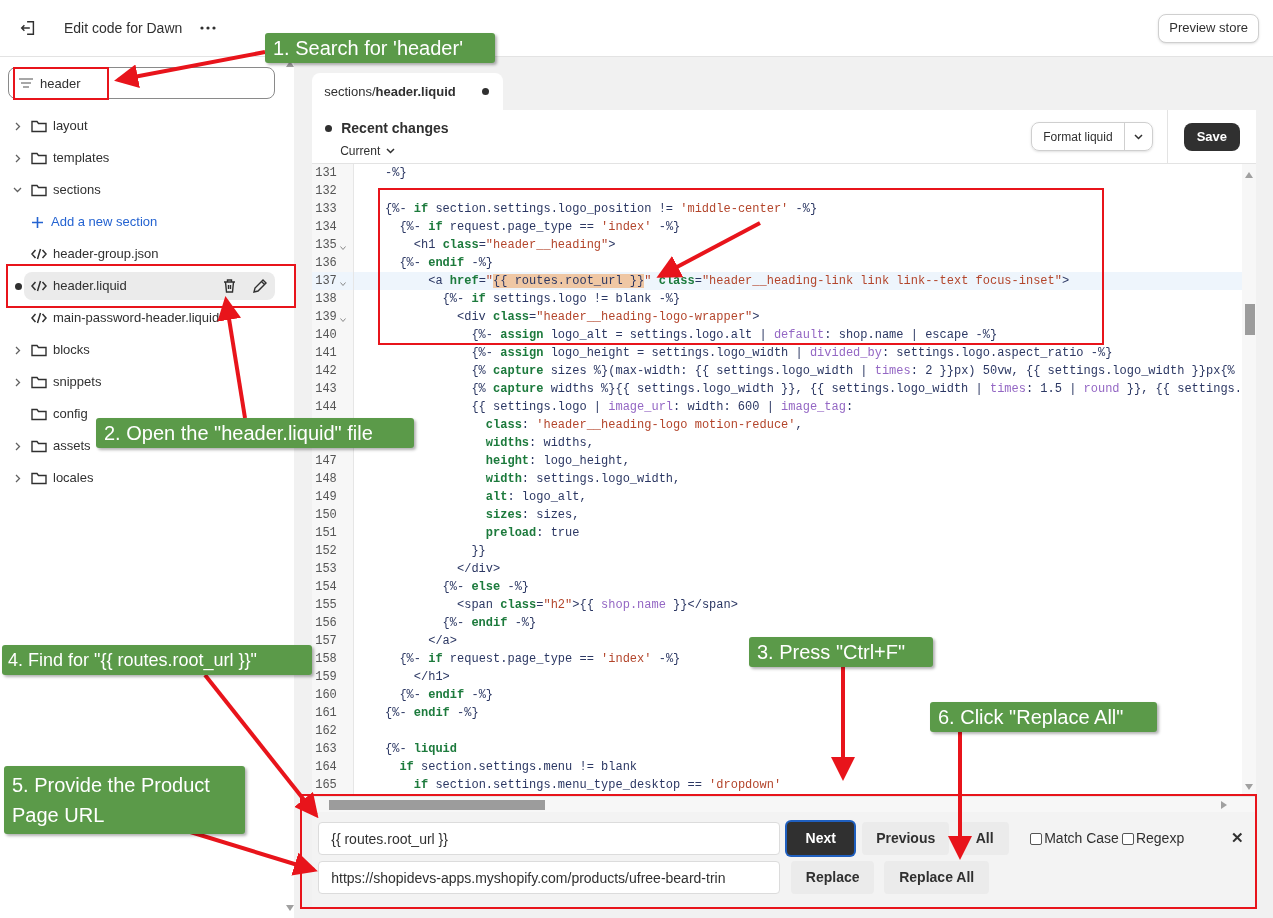 The image size is (1273, 918). I want to click on code-line: </a>, so click(442, 641).